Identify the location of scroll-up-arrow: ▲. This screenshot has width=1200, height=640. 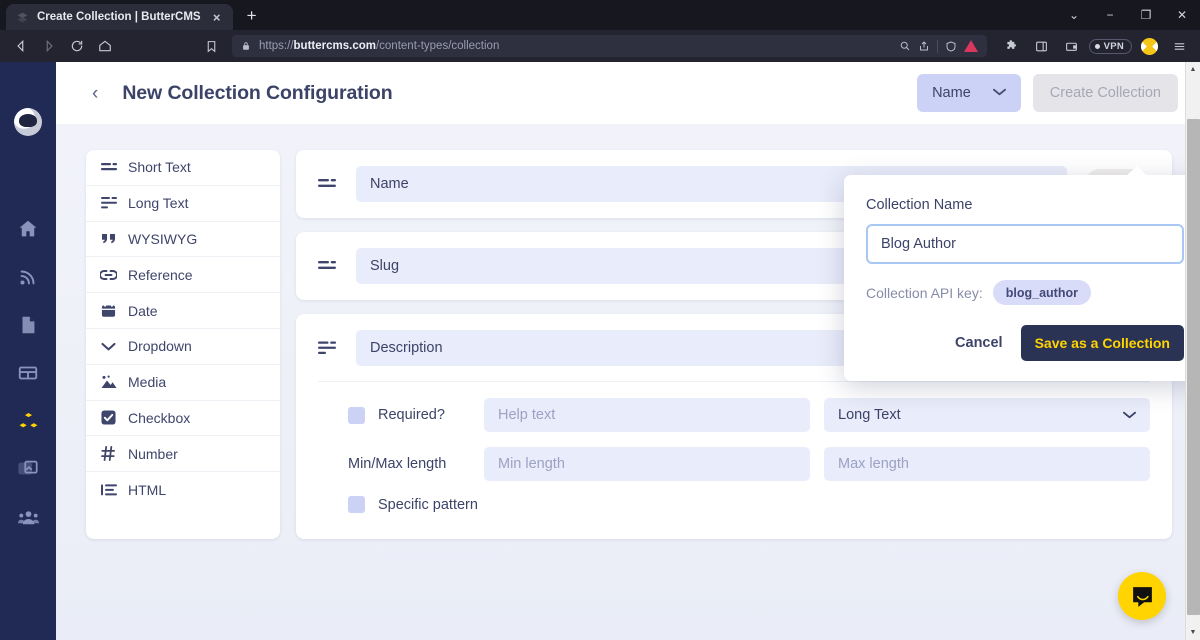
(1193, 69).